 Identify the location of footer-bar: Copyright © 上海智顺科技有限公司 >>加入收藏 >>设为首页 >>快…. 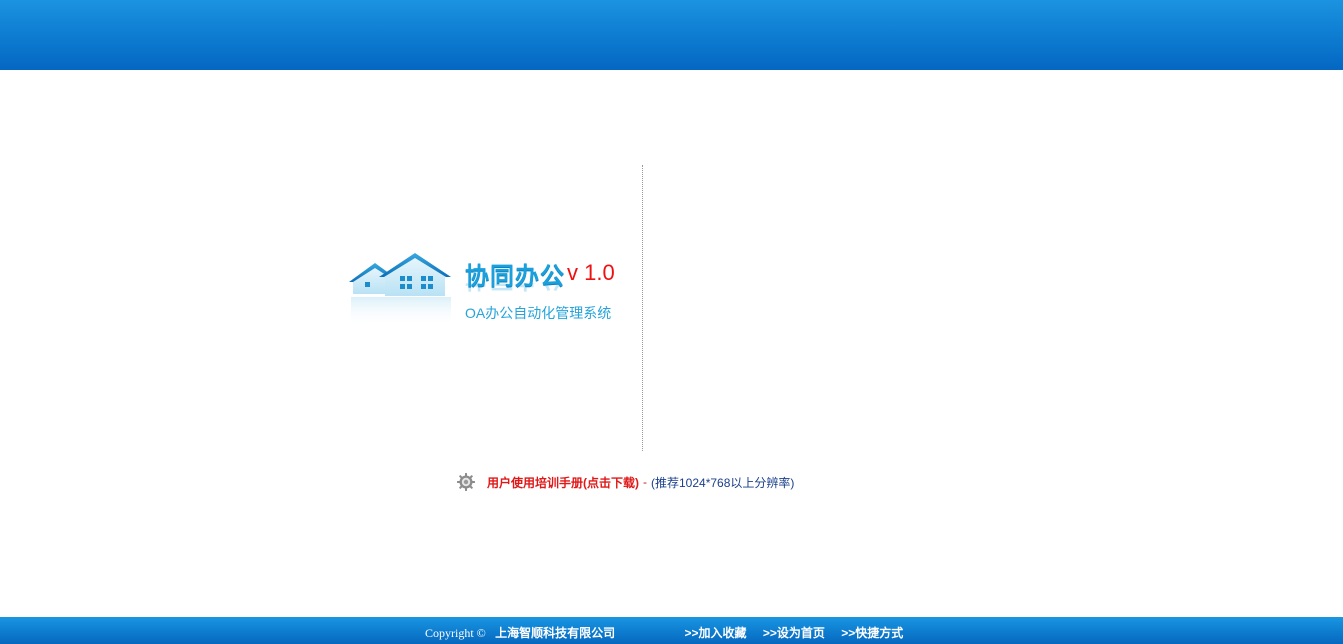
(671, 630).